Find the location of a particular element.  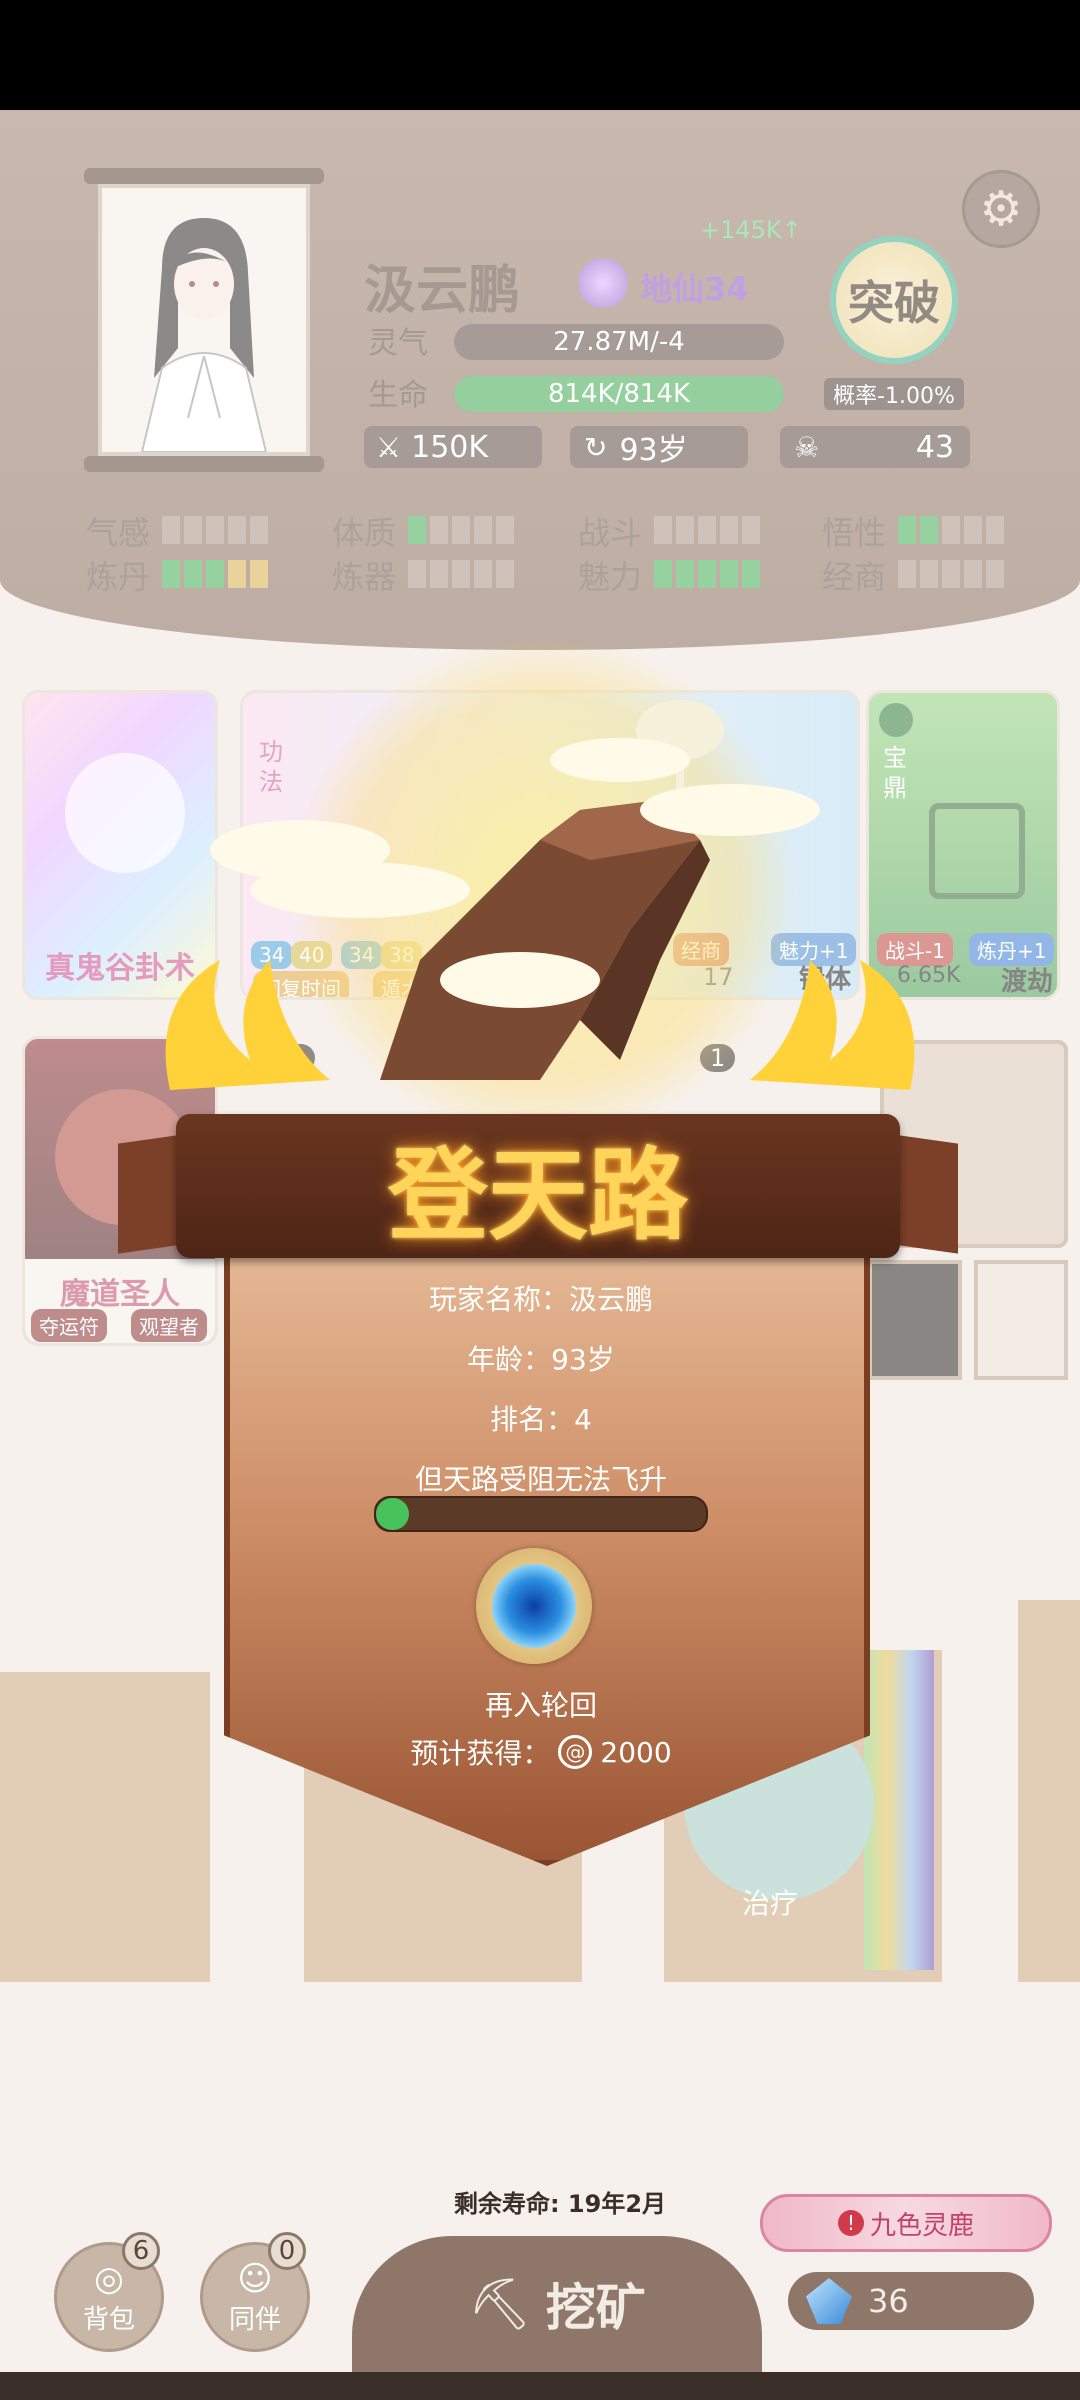

partner-label: 同伴 is located at coordinates (254, 2320).